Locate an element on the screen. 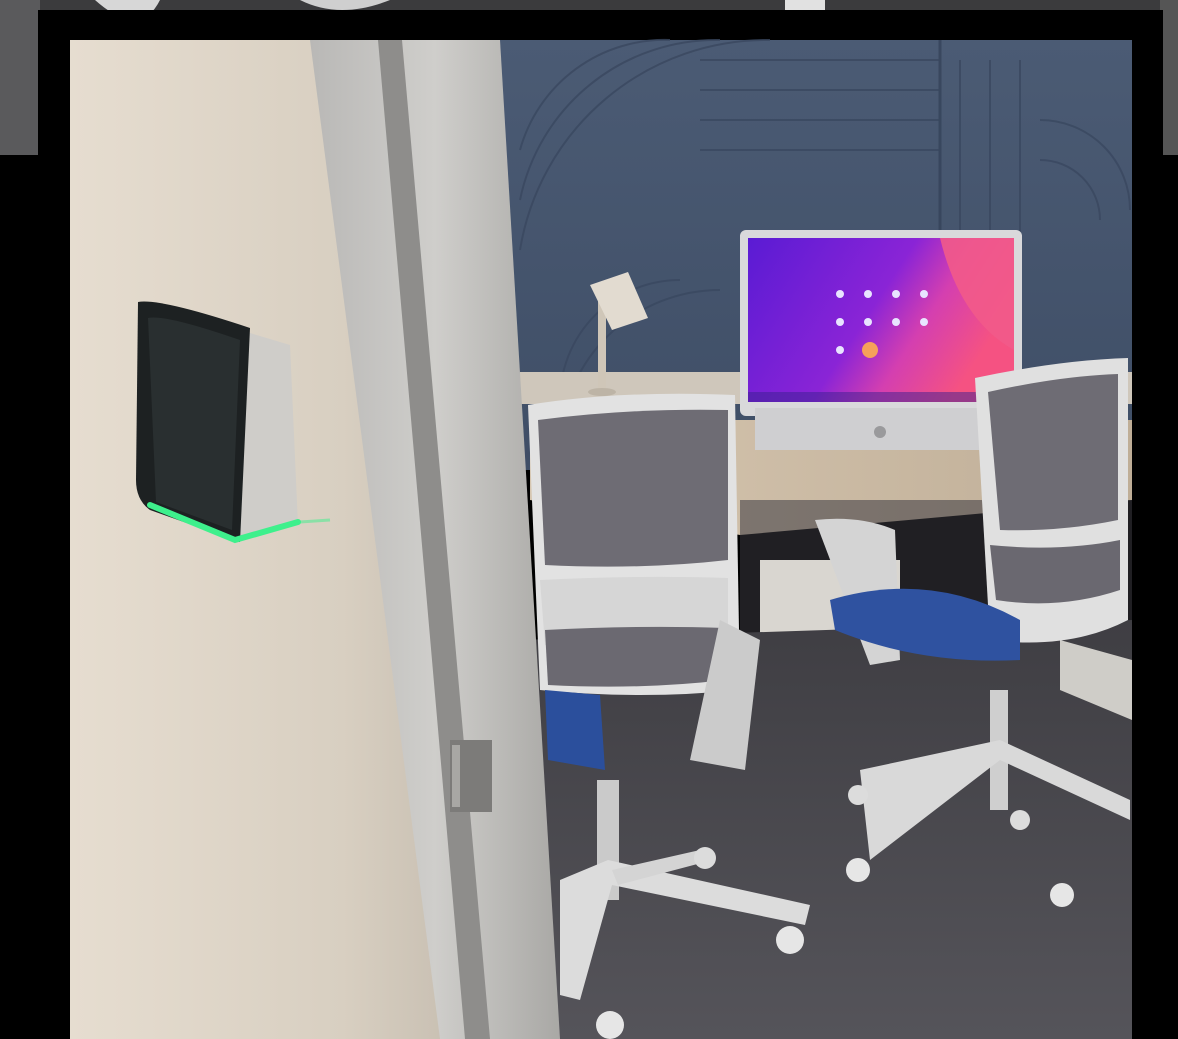  display-call-button-icon is located at coordinates (870, 350).